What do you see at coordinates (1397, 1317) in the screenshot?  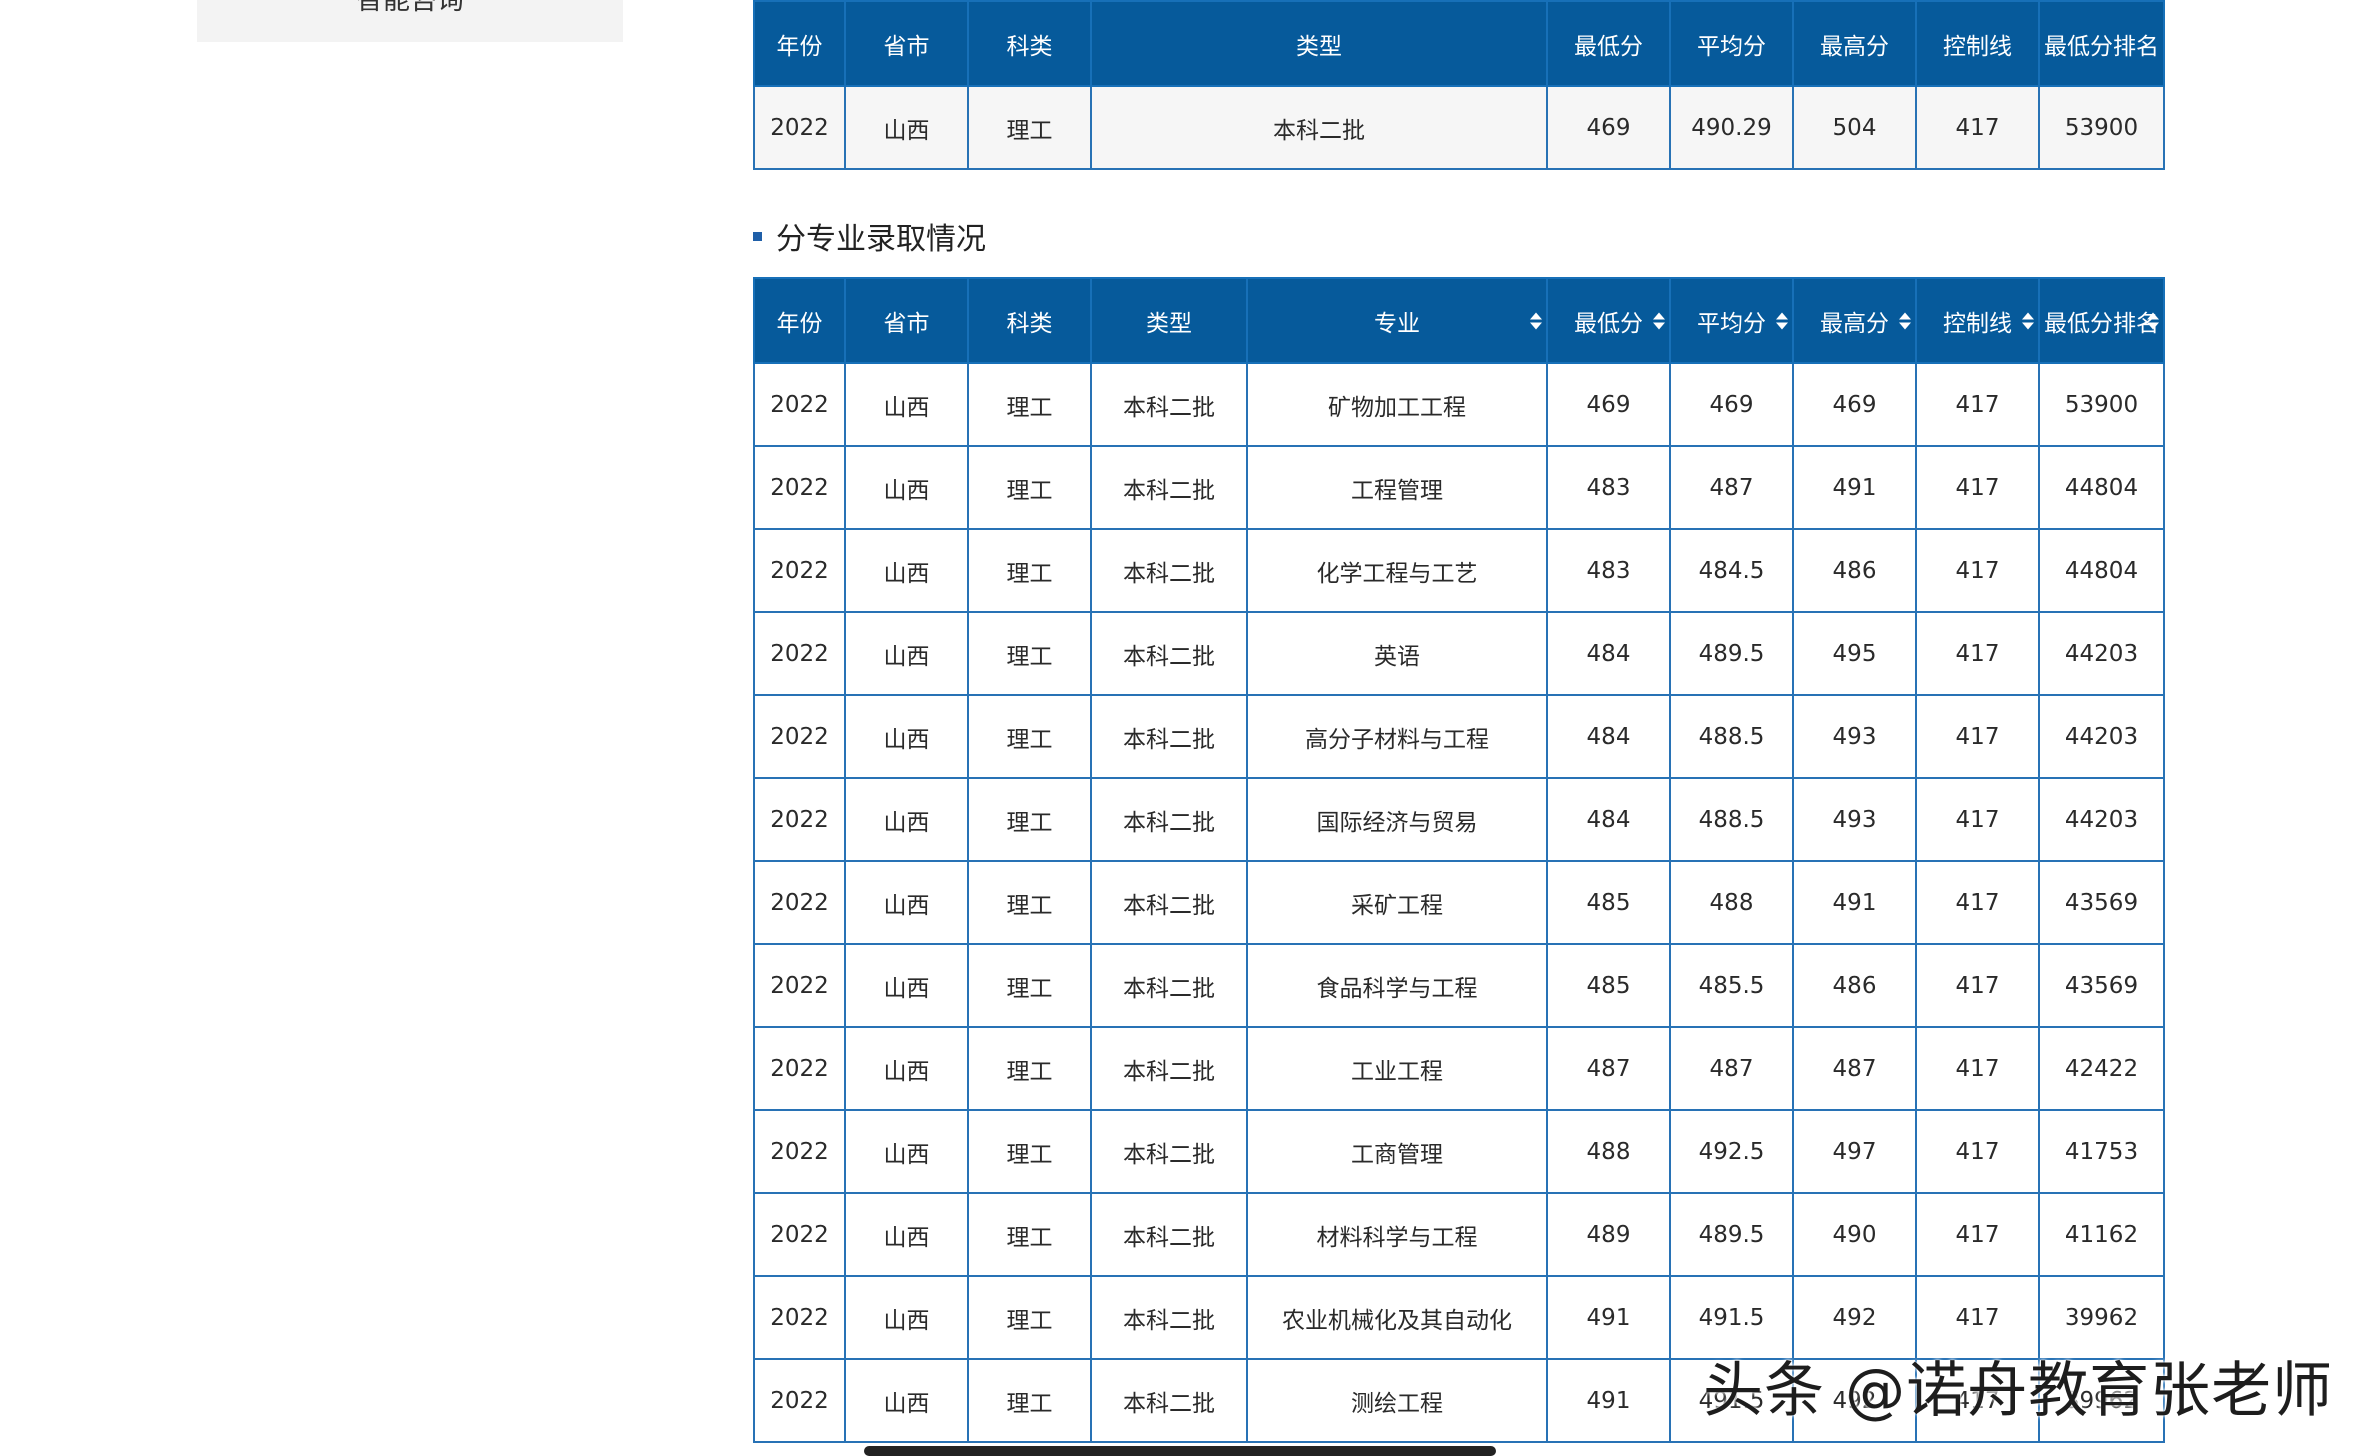 I see `cell-major: 农业机械化及其自动化` at bounding box center [1397, 1317].